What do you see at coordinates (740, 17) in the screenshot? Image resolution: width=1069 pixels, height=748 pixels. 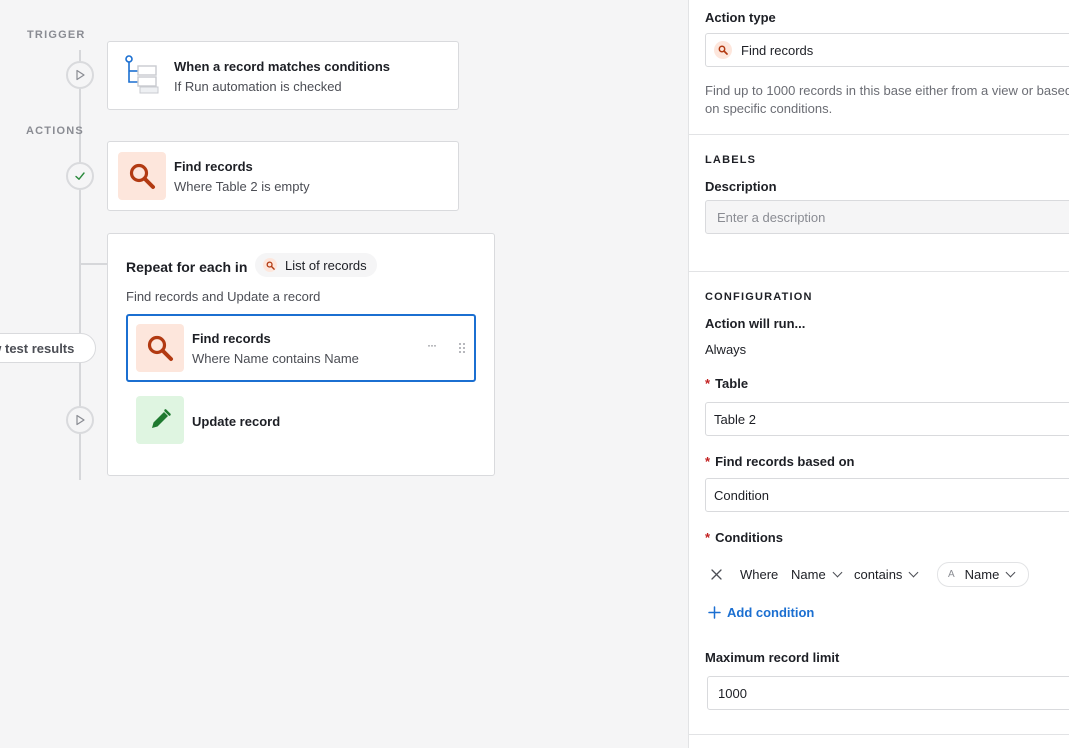 I see `action-type-label: Action type` at bounding box center [740, 17].